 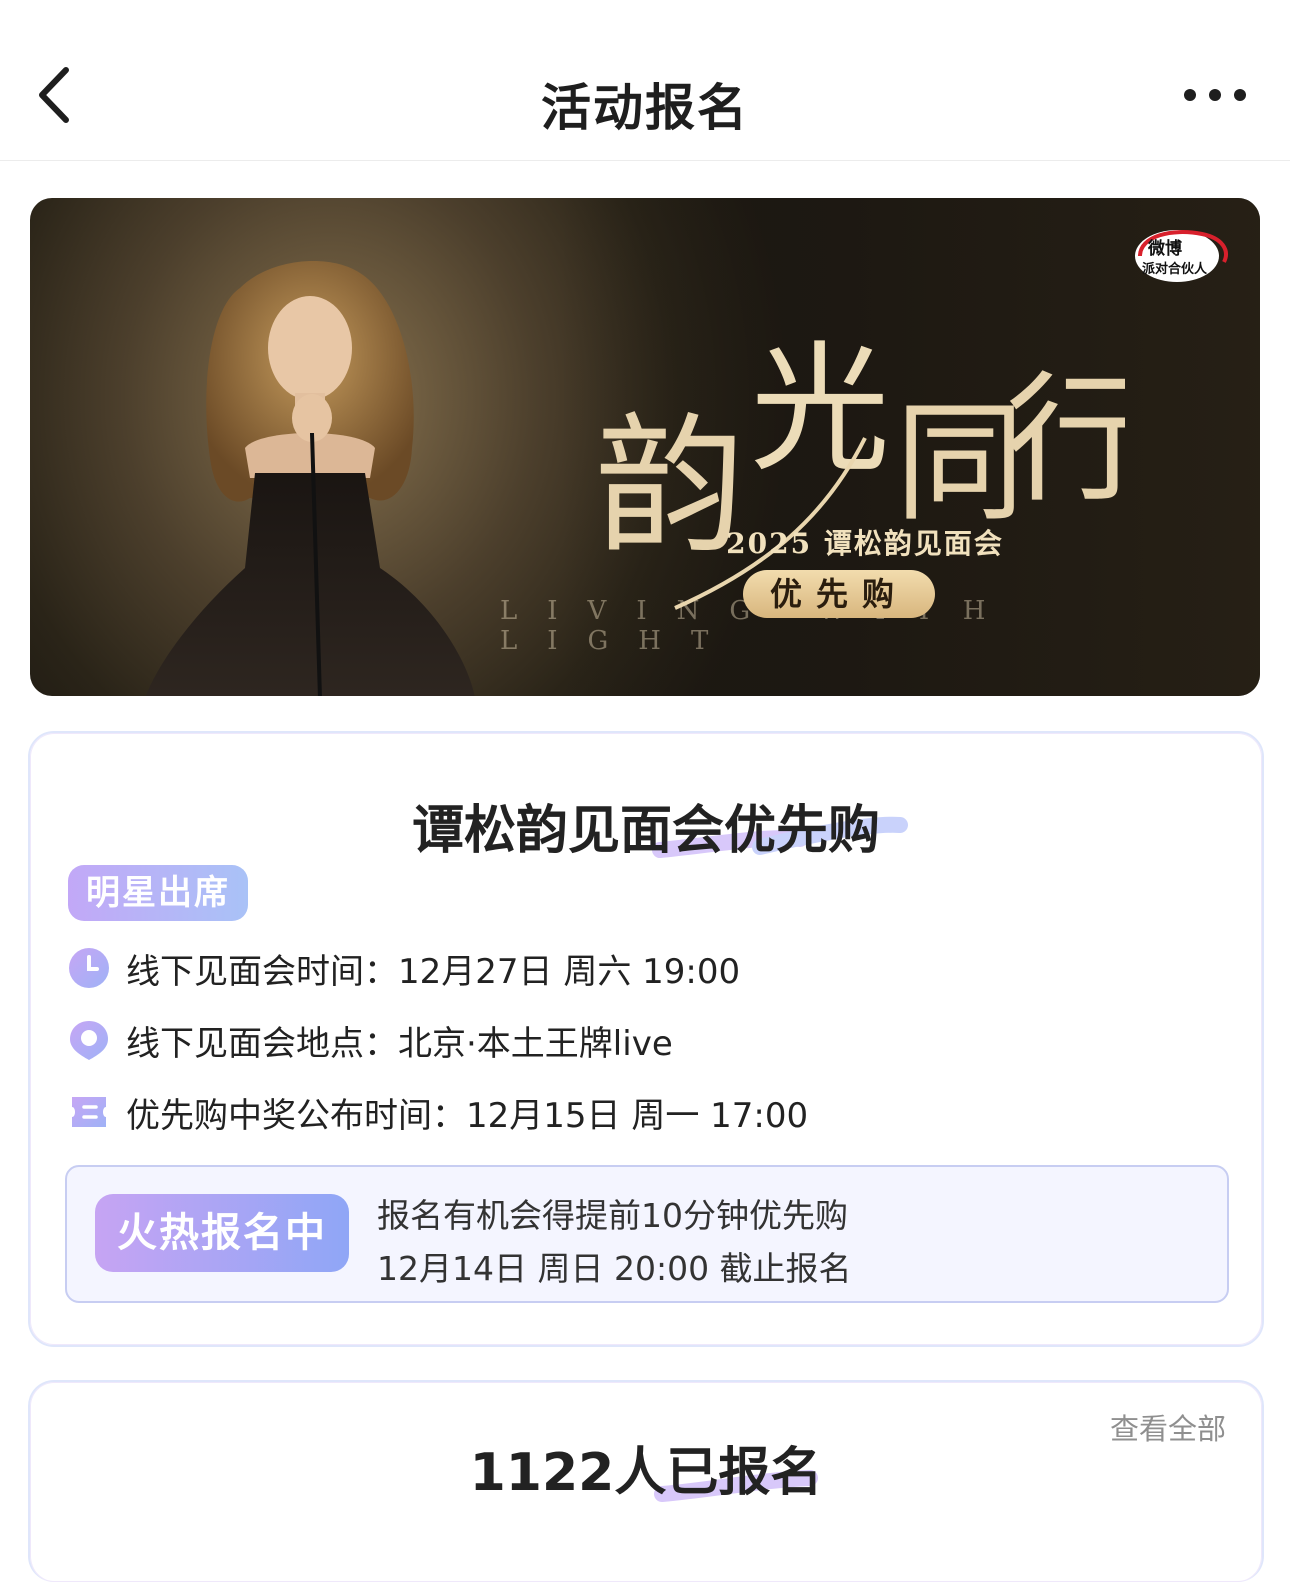 What do you see at coordinates (839, 594) in the screenshot?
I see `banner-presale-badge: 优先购` at bounding box center [839, 594].